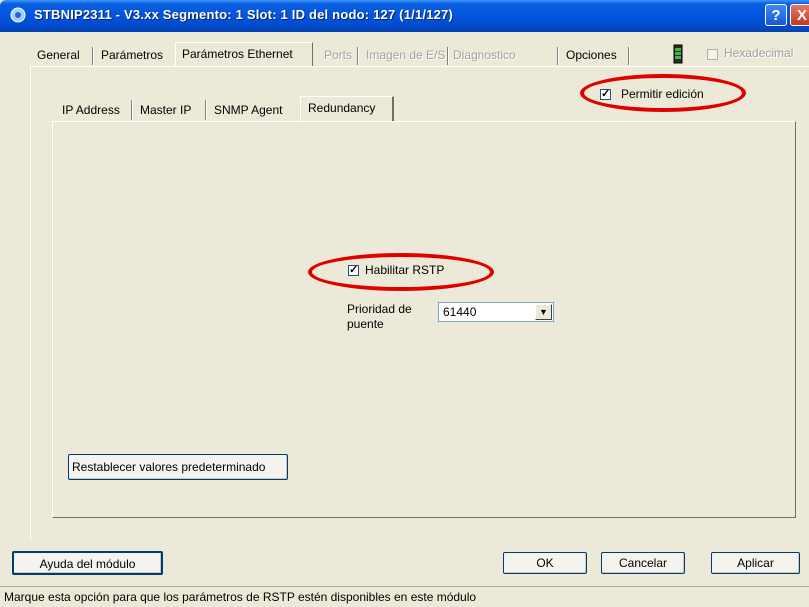 The width and height of the screenshot is (809, 607). I want to click on tab-diagnostico: Diagnostico, so click(484, 55).